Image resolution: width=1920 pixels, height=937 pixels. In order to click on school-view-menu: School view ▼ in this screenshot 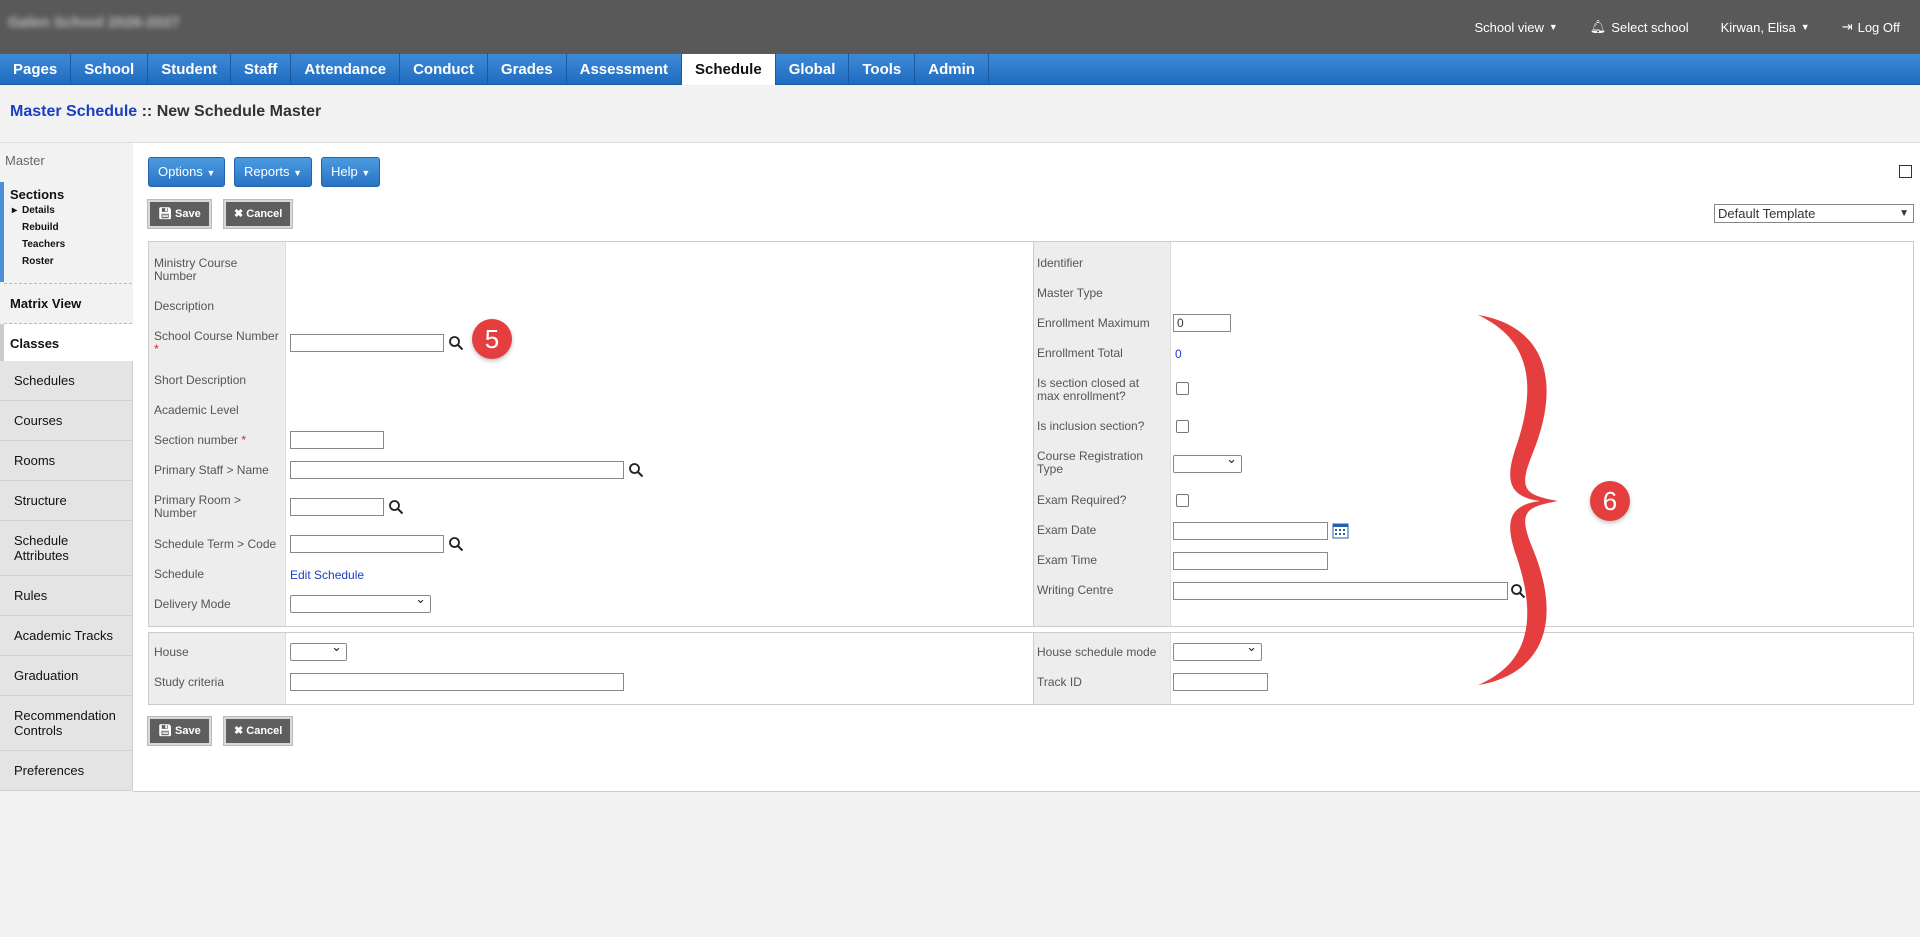, I will do `click(1515, 27)`.